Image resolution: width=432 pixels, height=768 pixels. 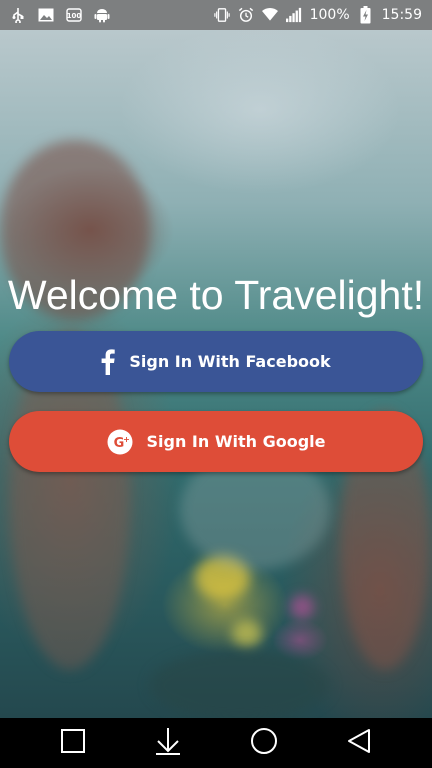 What do you see at coordinates (18, 15) in the screenshot?
I see `usb-icon` at bounding box center [18, 15].